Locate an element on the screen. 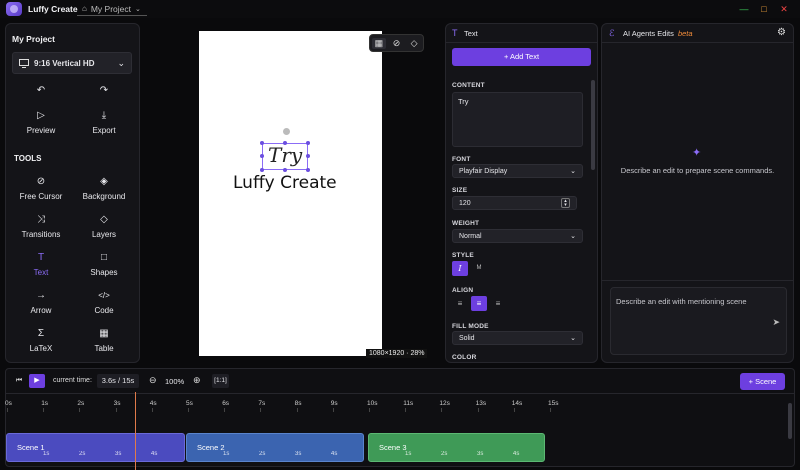  zoom-in-icon: ⊕ is located at coordinates (197, 380).